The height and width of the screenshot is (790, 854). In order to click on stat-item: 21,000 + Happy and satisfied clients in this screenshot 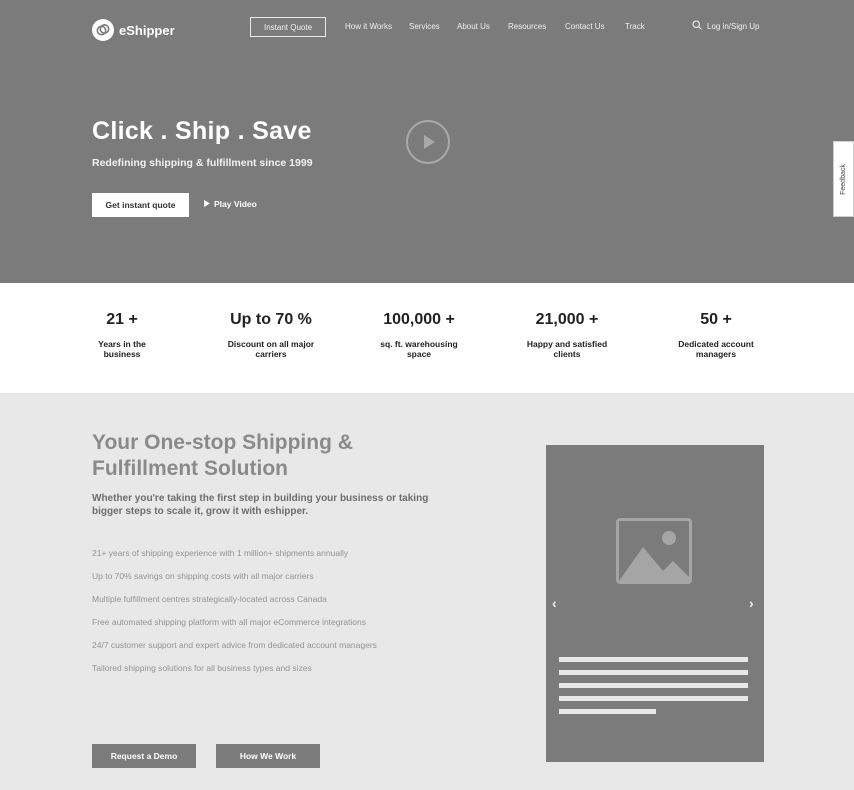, I will do `click(567, 335)`.